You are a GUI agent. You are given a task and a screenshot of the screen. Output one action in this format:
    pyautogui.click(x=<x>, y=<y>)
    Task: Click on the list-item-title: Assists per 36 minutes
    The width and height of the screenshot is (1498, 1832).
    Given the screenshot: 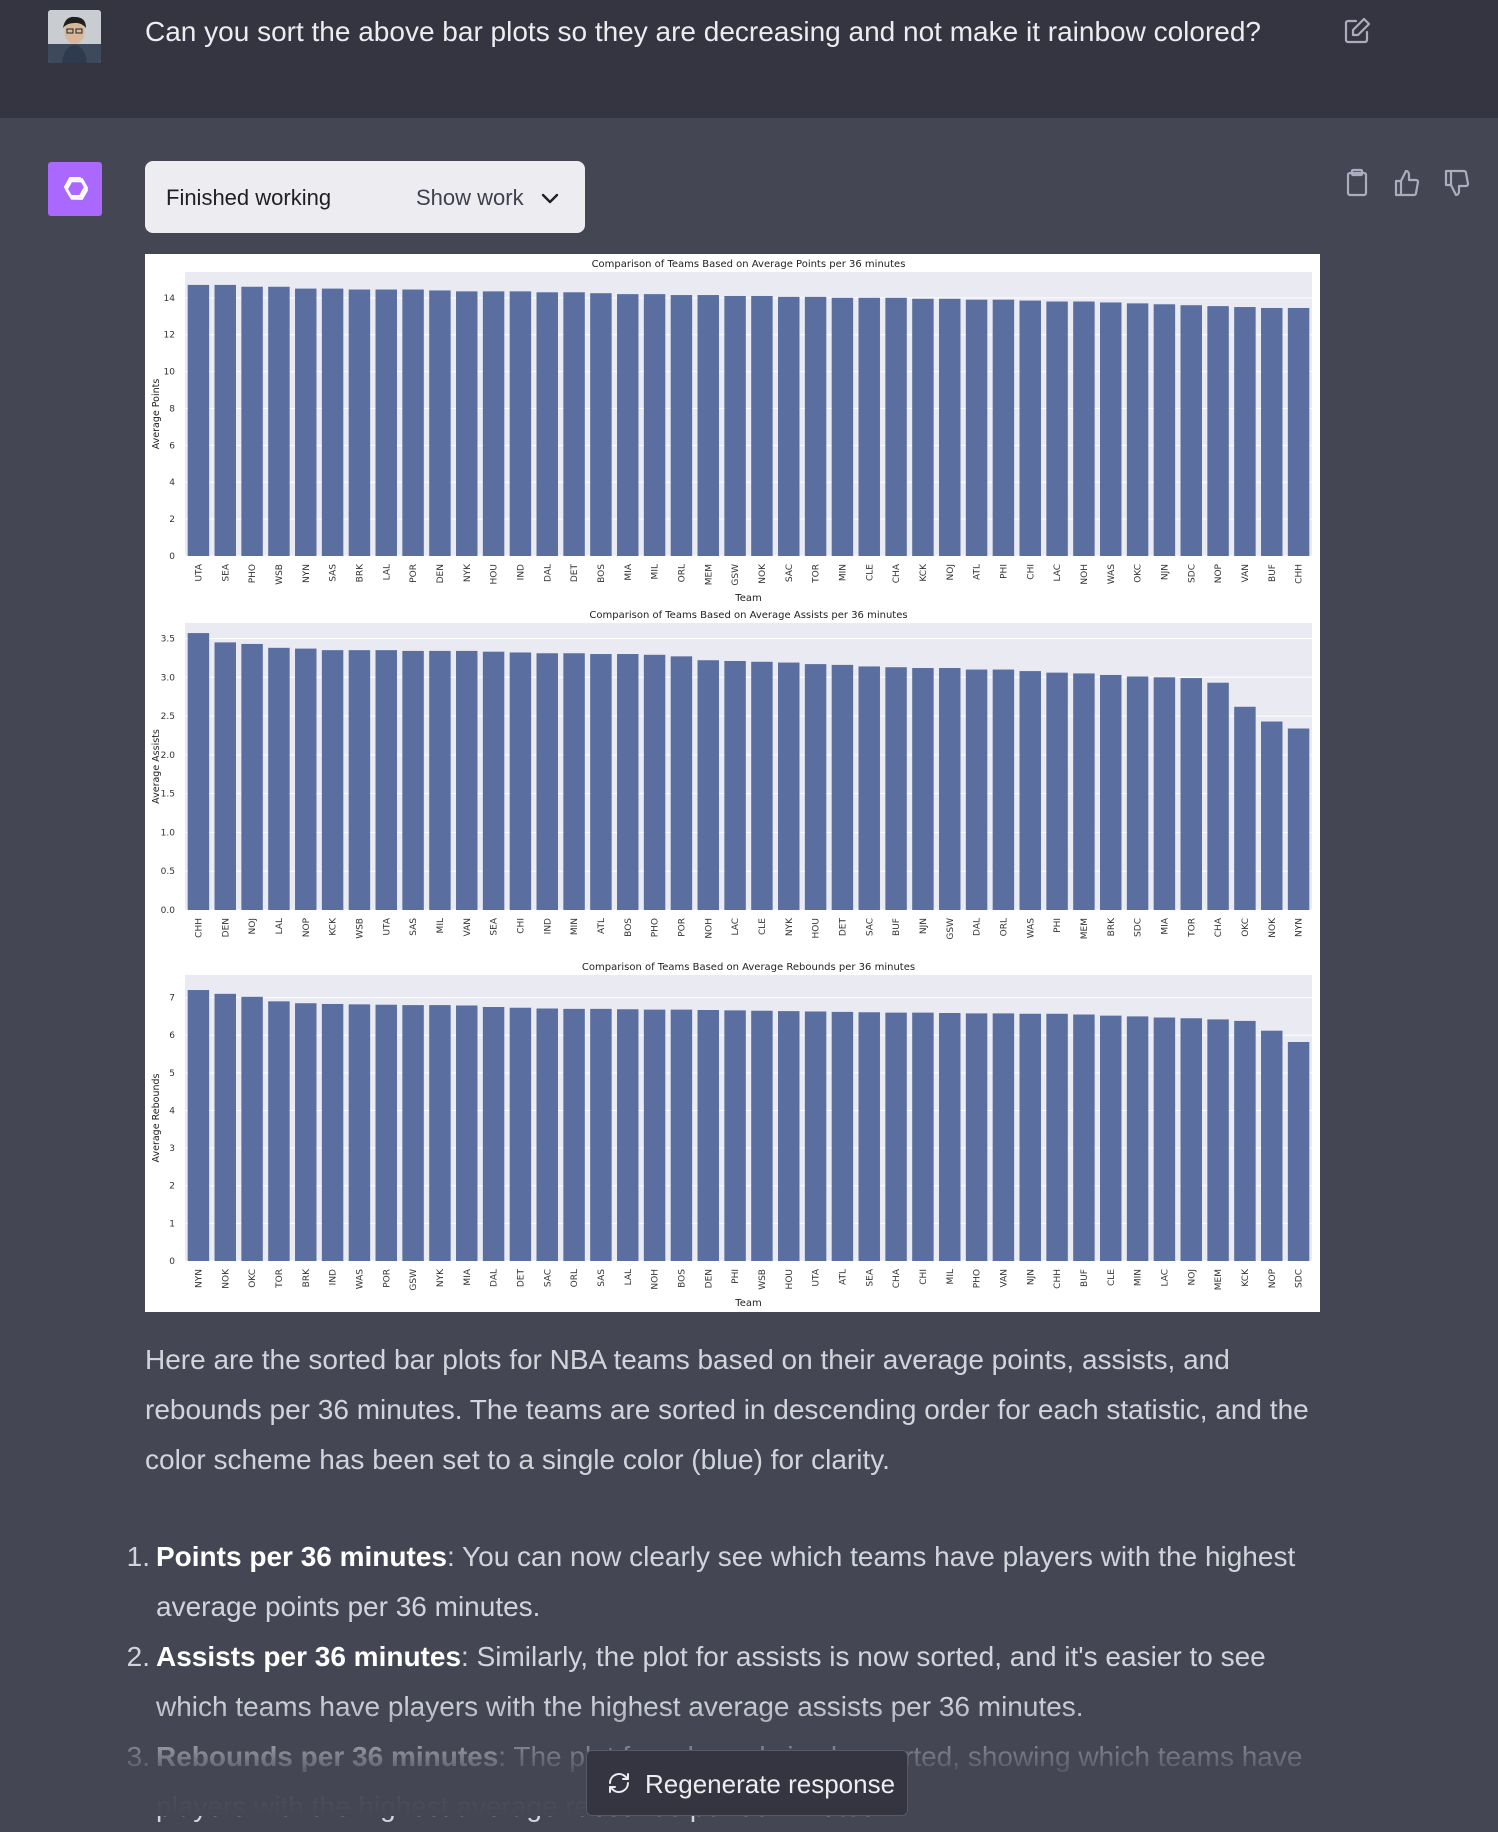 What is the action you would take?
    pyautogui.click(x=309, y=1656)
    